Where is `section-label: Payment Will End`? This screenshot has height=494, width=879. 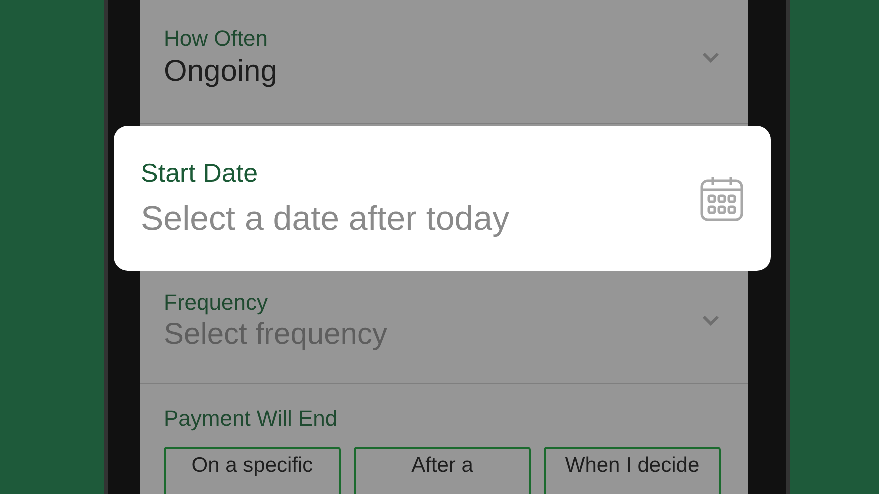
section-label: Payment Will End is located at coordinates (251, 419).